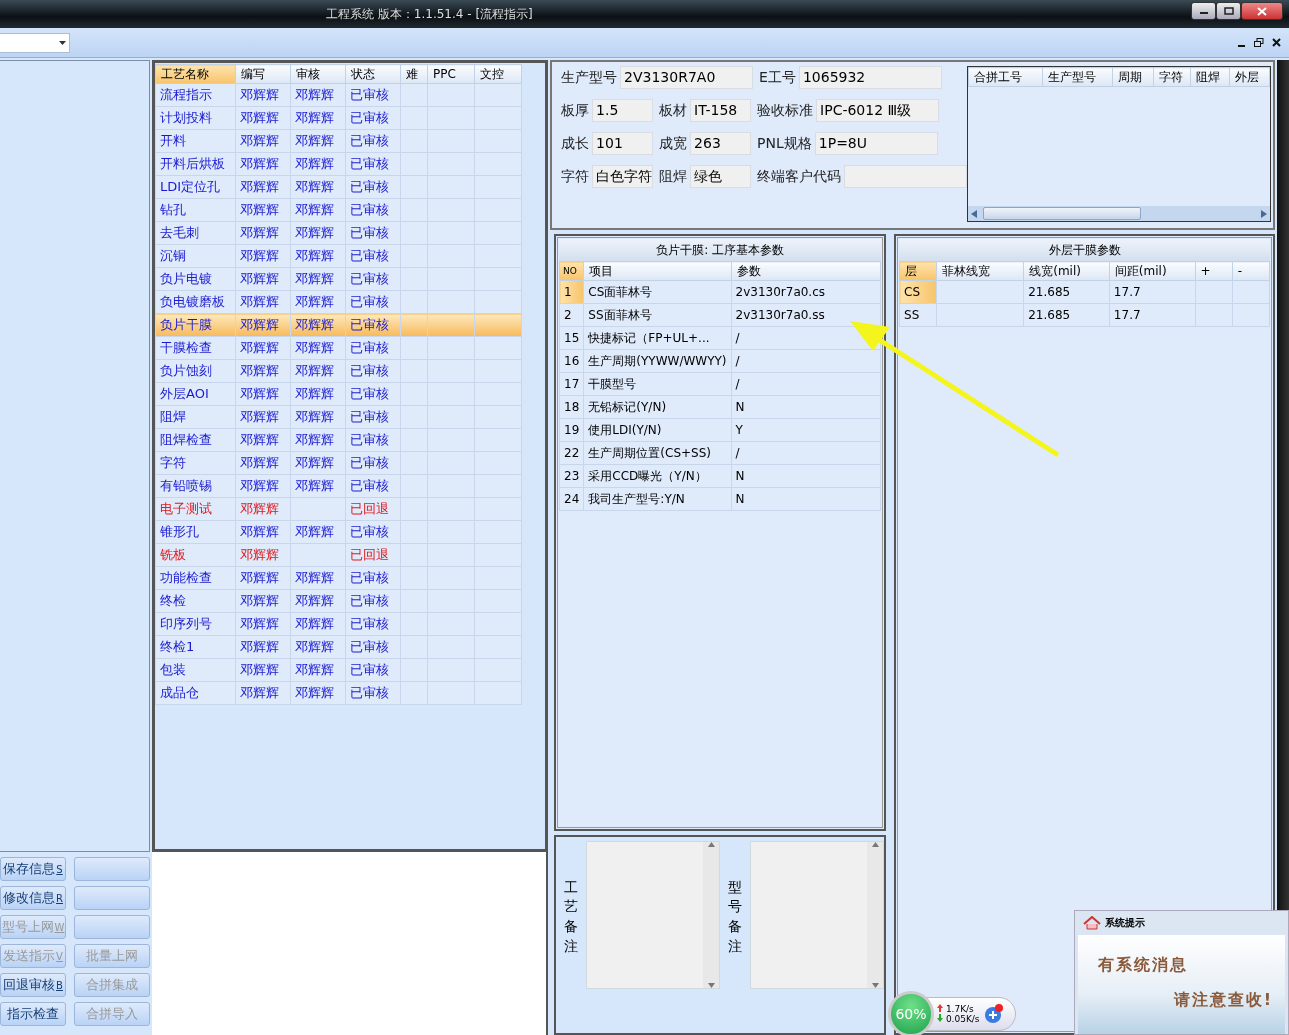 Image resolution: width=1289 pixels, height=1035 pixels. I want to click on text-field: 绿色, so click(721, 176).